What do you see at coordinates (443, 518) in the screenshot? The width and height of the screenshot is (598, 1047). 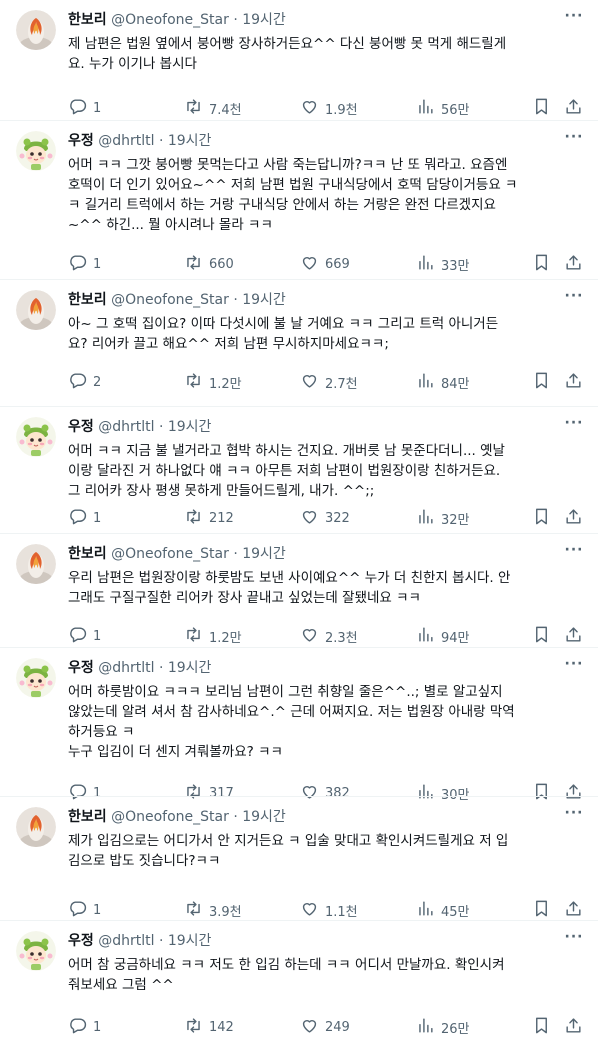 I see `views-button: 32만` at bounding box center [443, 518].